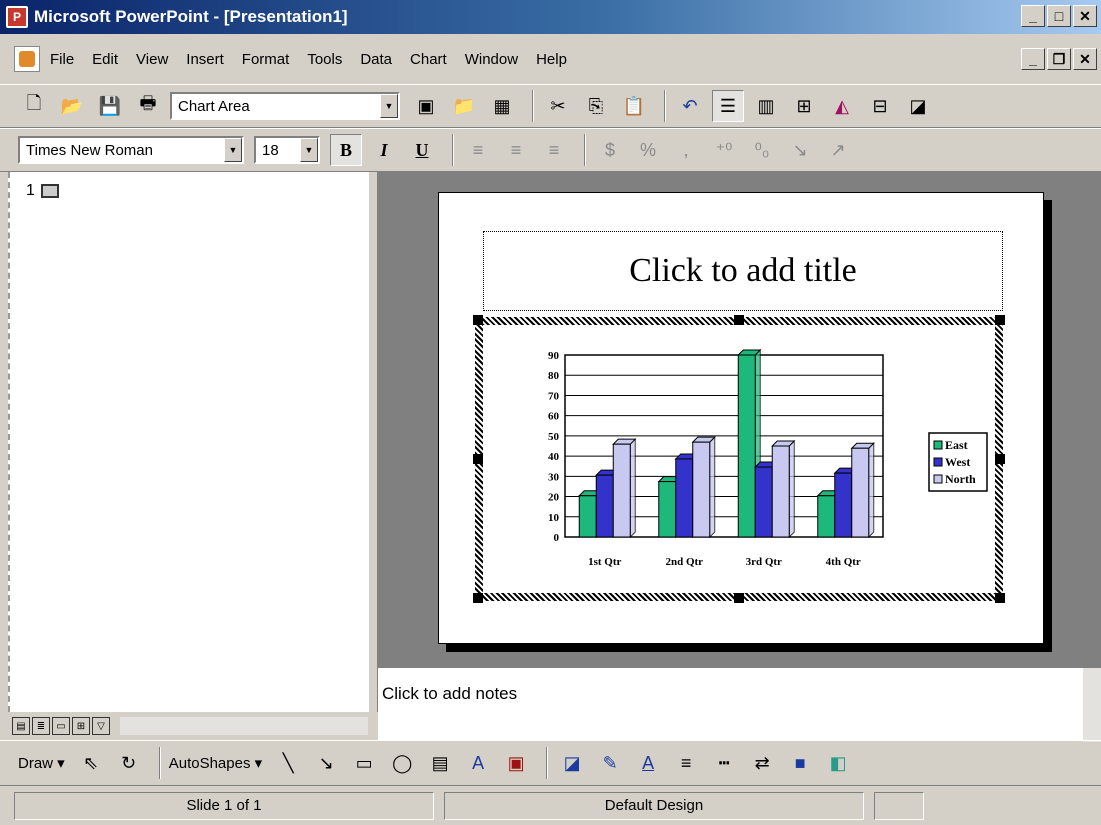 The image size is (1101, 825). What do you see at coordinates (464, 106) in the screenshot?
I see `import-file-icon: 📁` at bounding box center [464, 106].